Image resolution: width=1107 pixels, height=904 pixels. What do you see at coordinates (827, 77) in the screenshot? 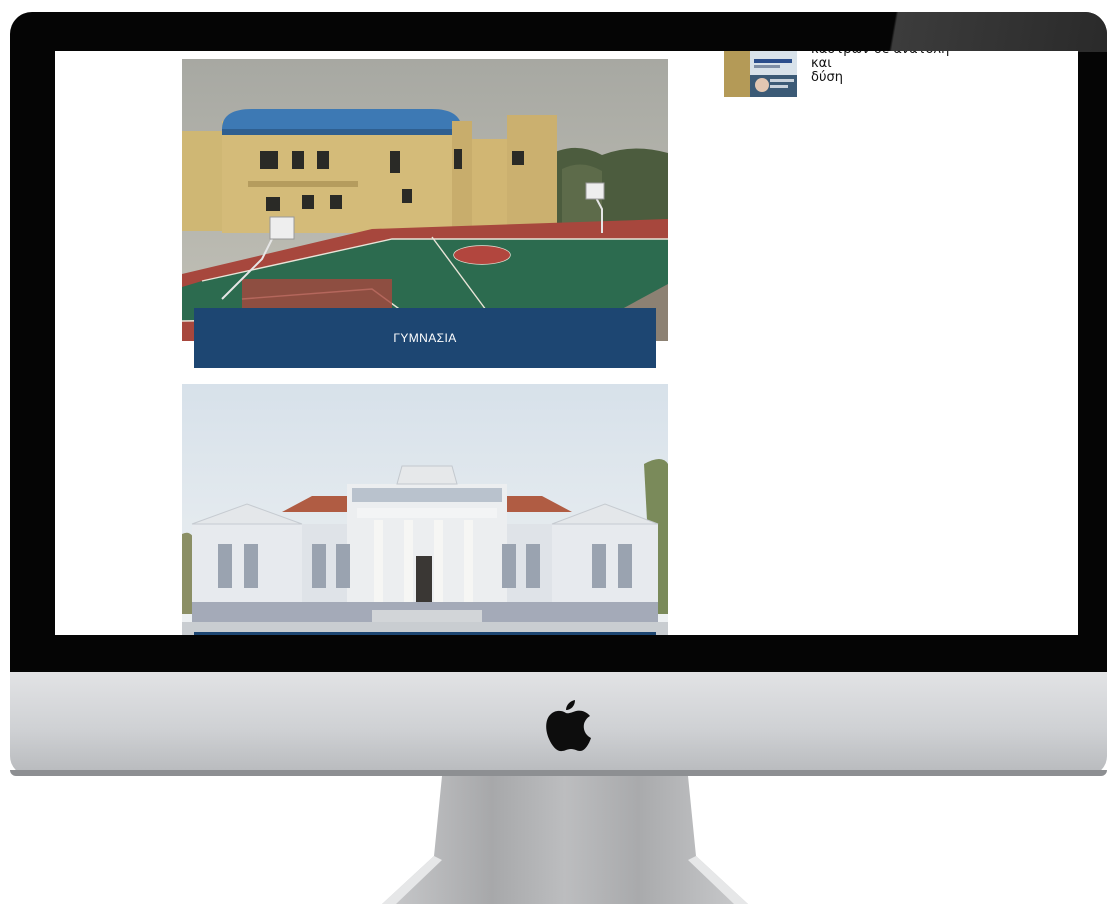
I see `sidebar-post-title-line2: δύση` at bounding box center [827, 77].